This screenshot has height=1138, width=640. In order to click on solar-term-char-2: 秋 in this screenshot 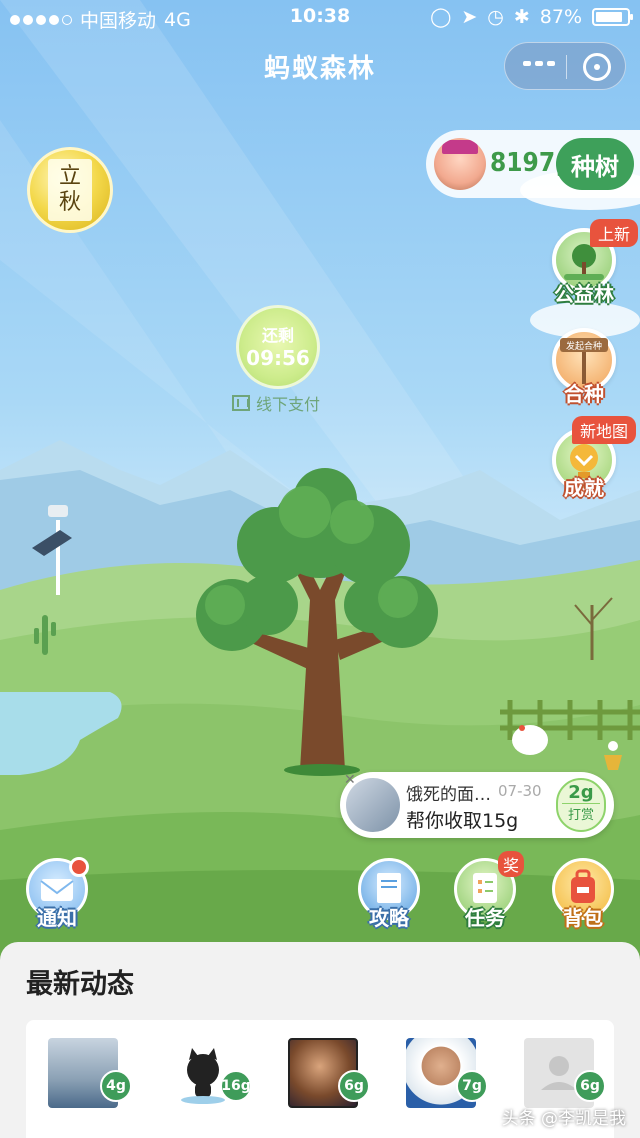, I will do `click(69, 202)`.